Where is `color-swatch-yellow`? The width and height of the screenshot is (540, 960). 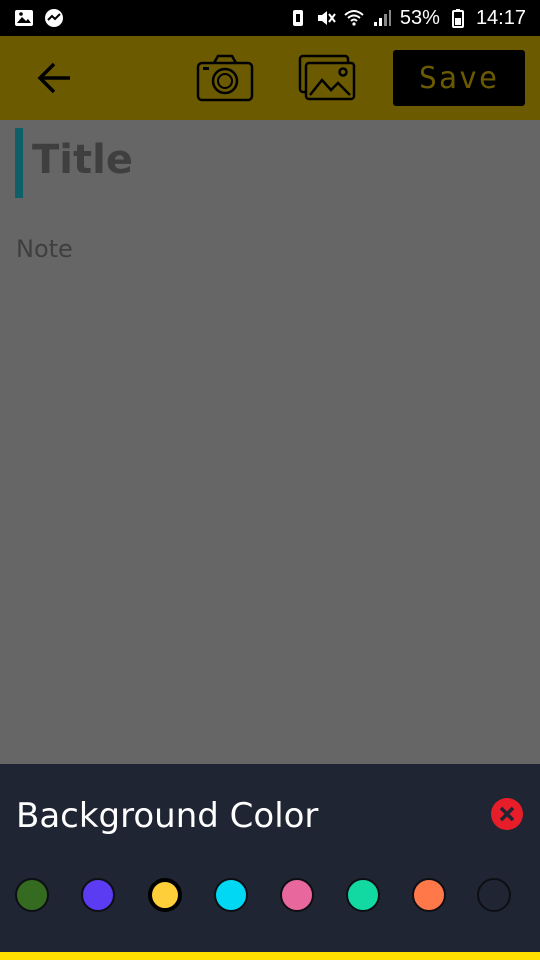
color-swatch-yellow is located at coordinates (165, 895).